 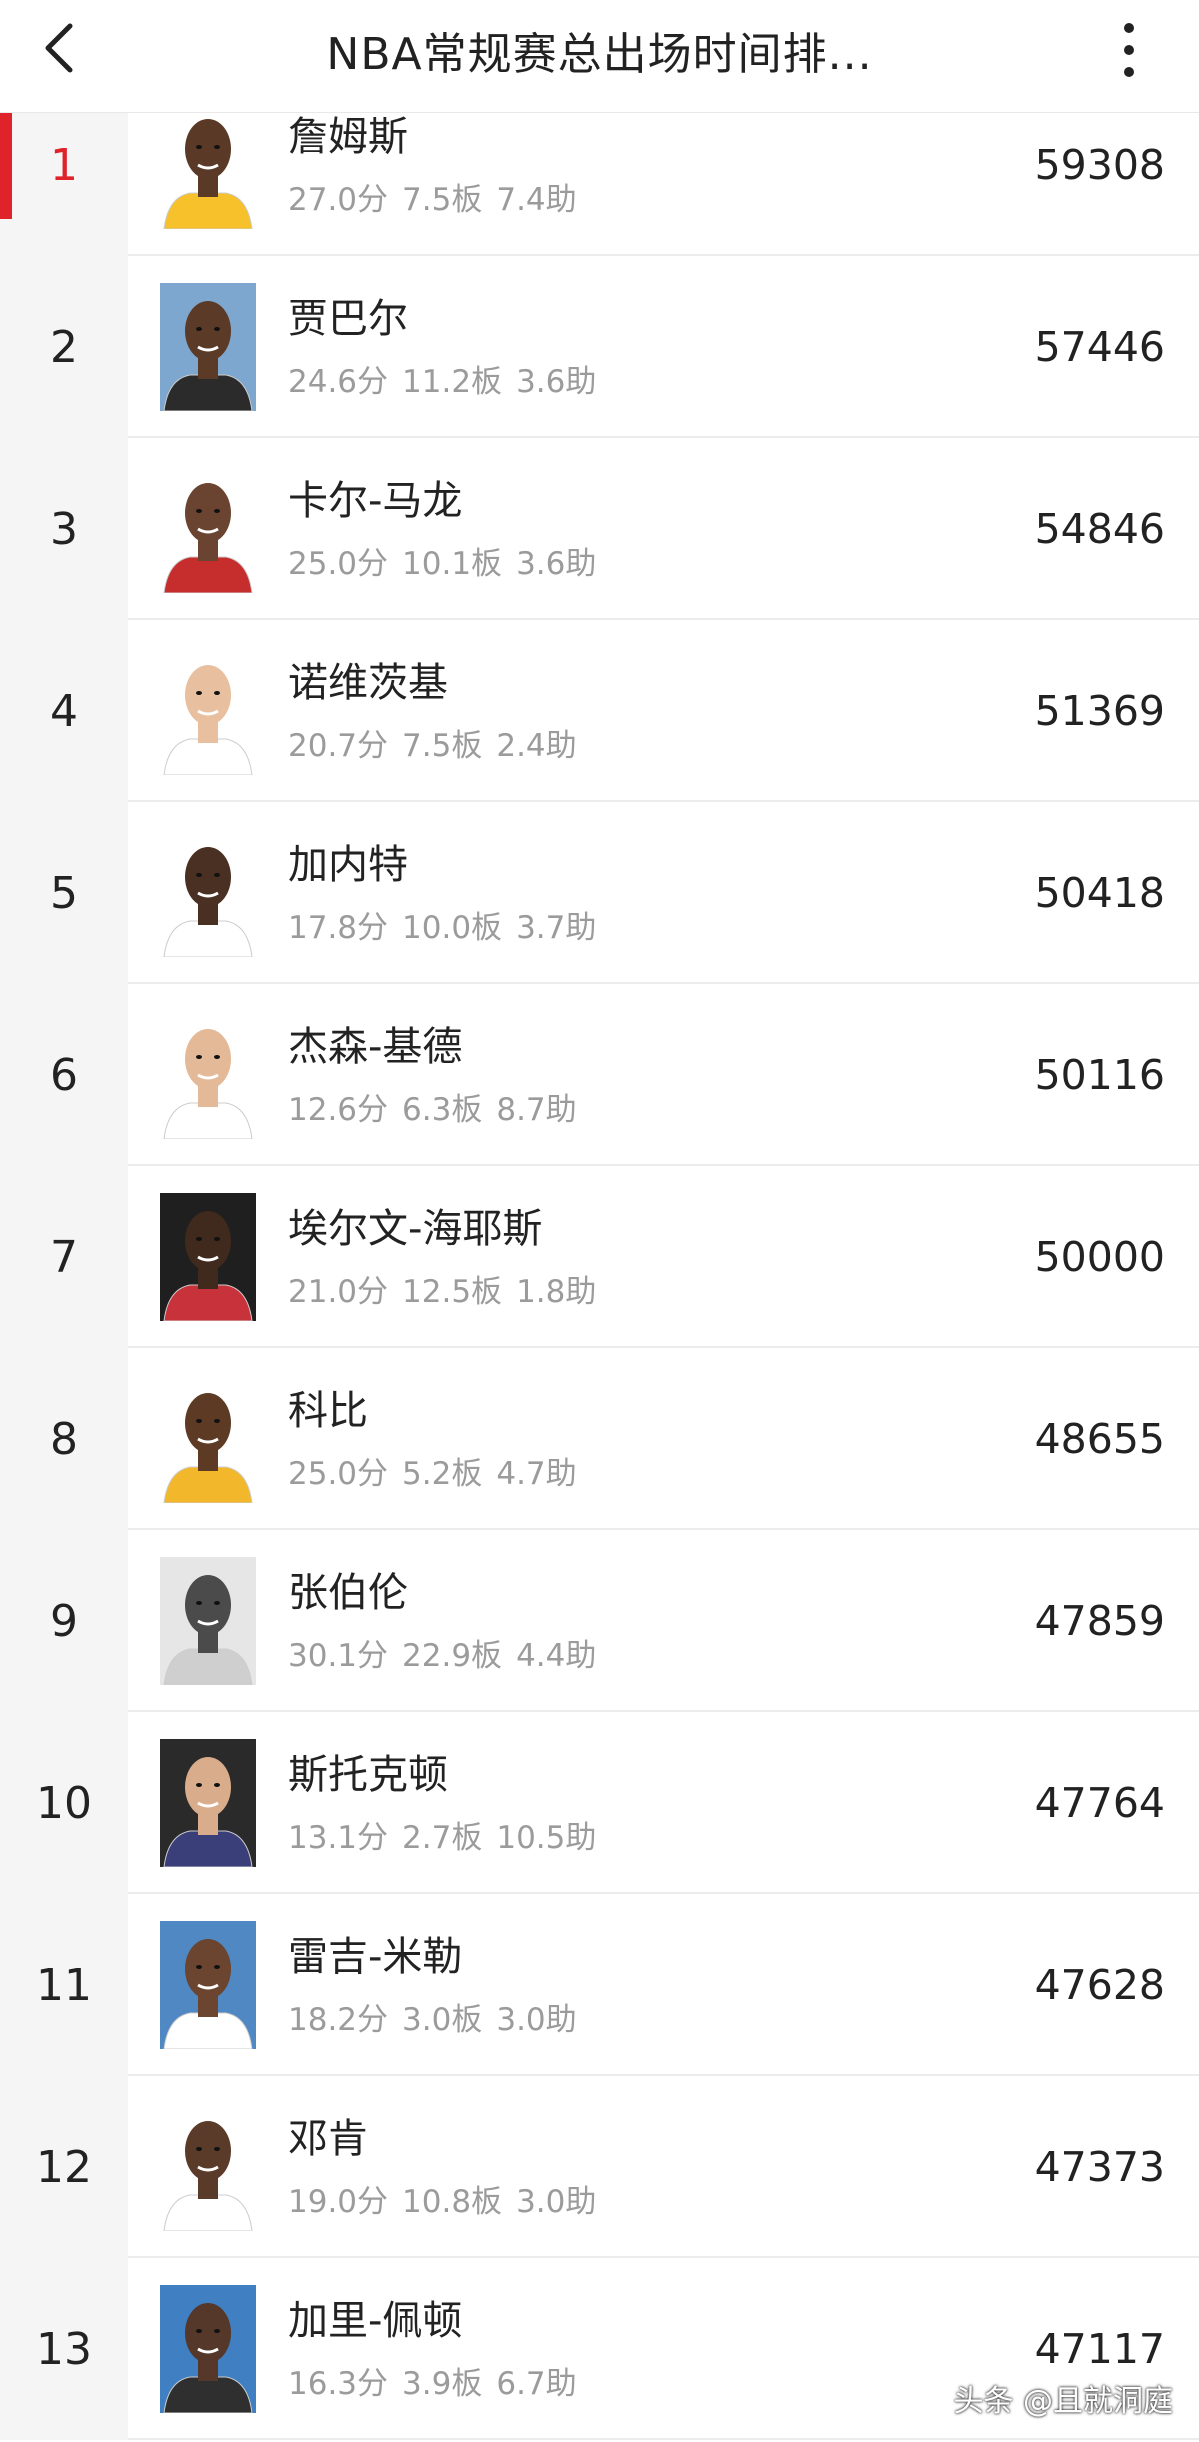 What do you see at coordinates (338, 1292) in the screenshot?
I see `stat-pts: 21.0分` at bounding box center [338, 1292].